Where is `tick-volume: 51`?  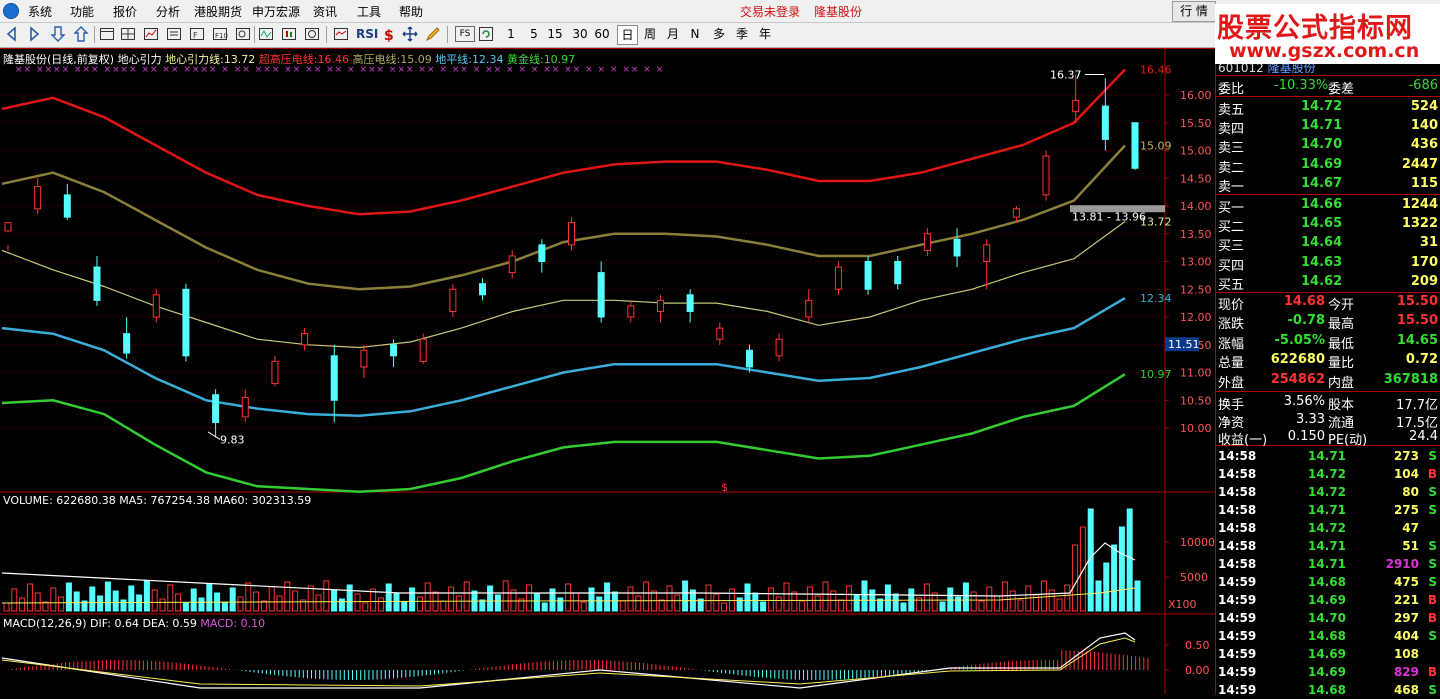 tick-volume: 51 is located at coordinates (1410, 546).